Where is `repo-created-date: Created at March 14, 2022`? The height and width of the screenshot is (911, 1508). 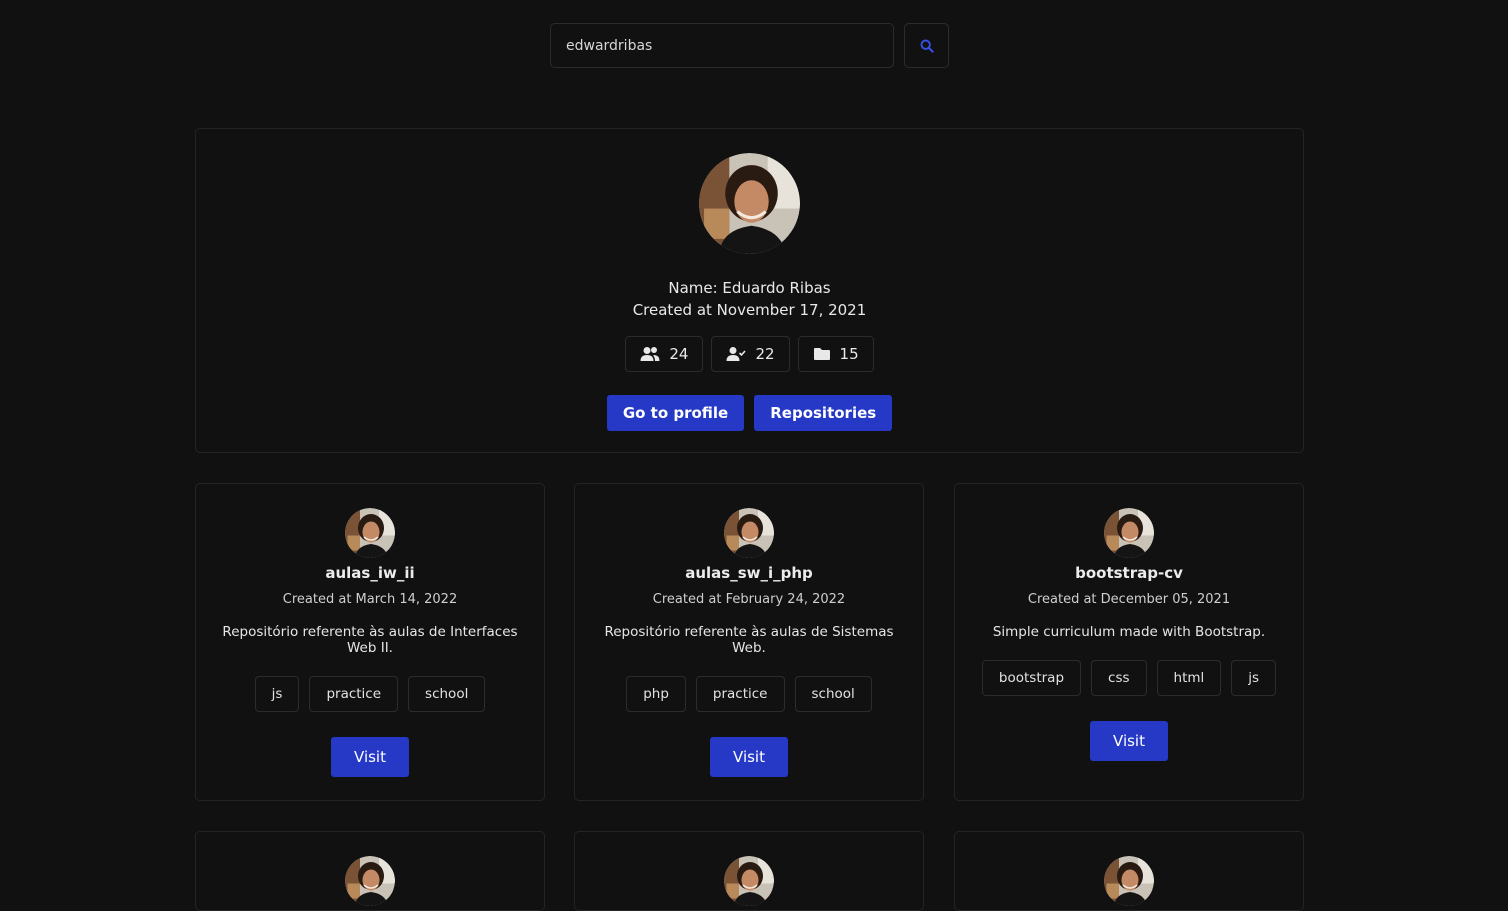 repo-created-date: Created at March 14, 2022 is located at coordinates (370, 599).